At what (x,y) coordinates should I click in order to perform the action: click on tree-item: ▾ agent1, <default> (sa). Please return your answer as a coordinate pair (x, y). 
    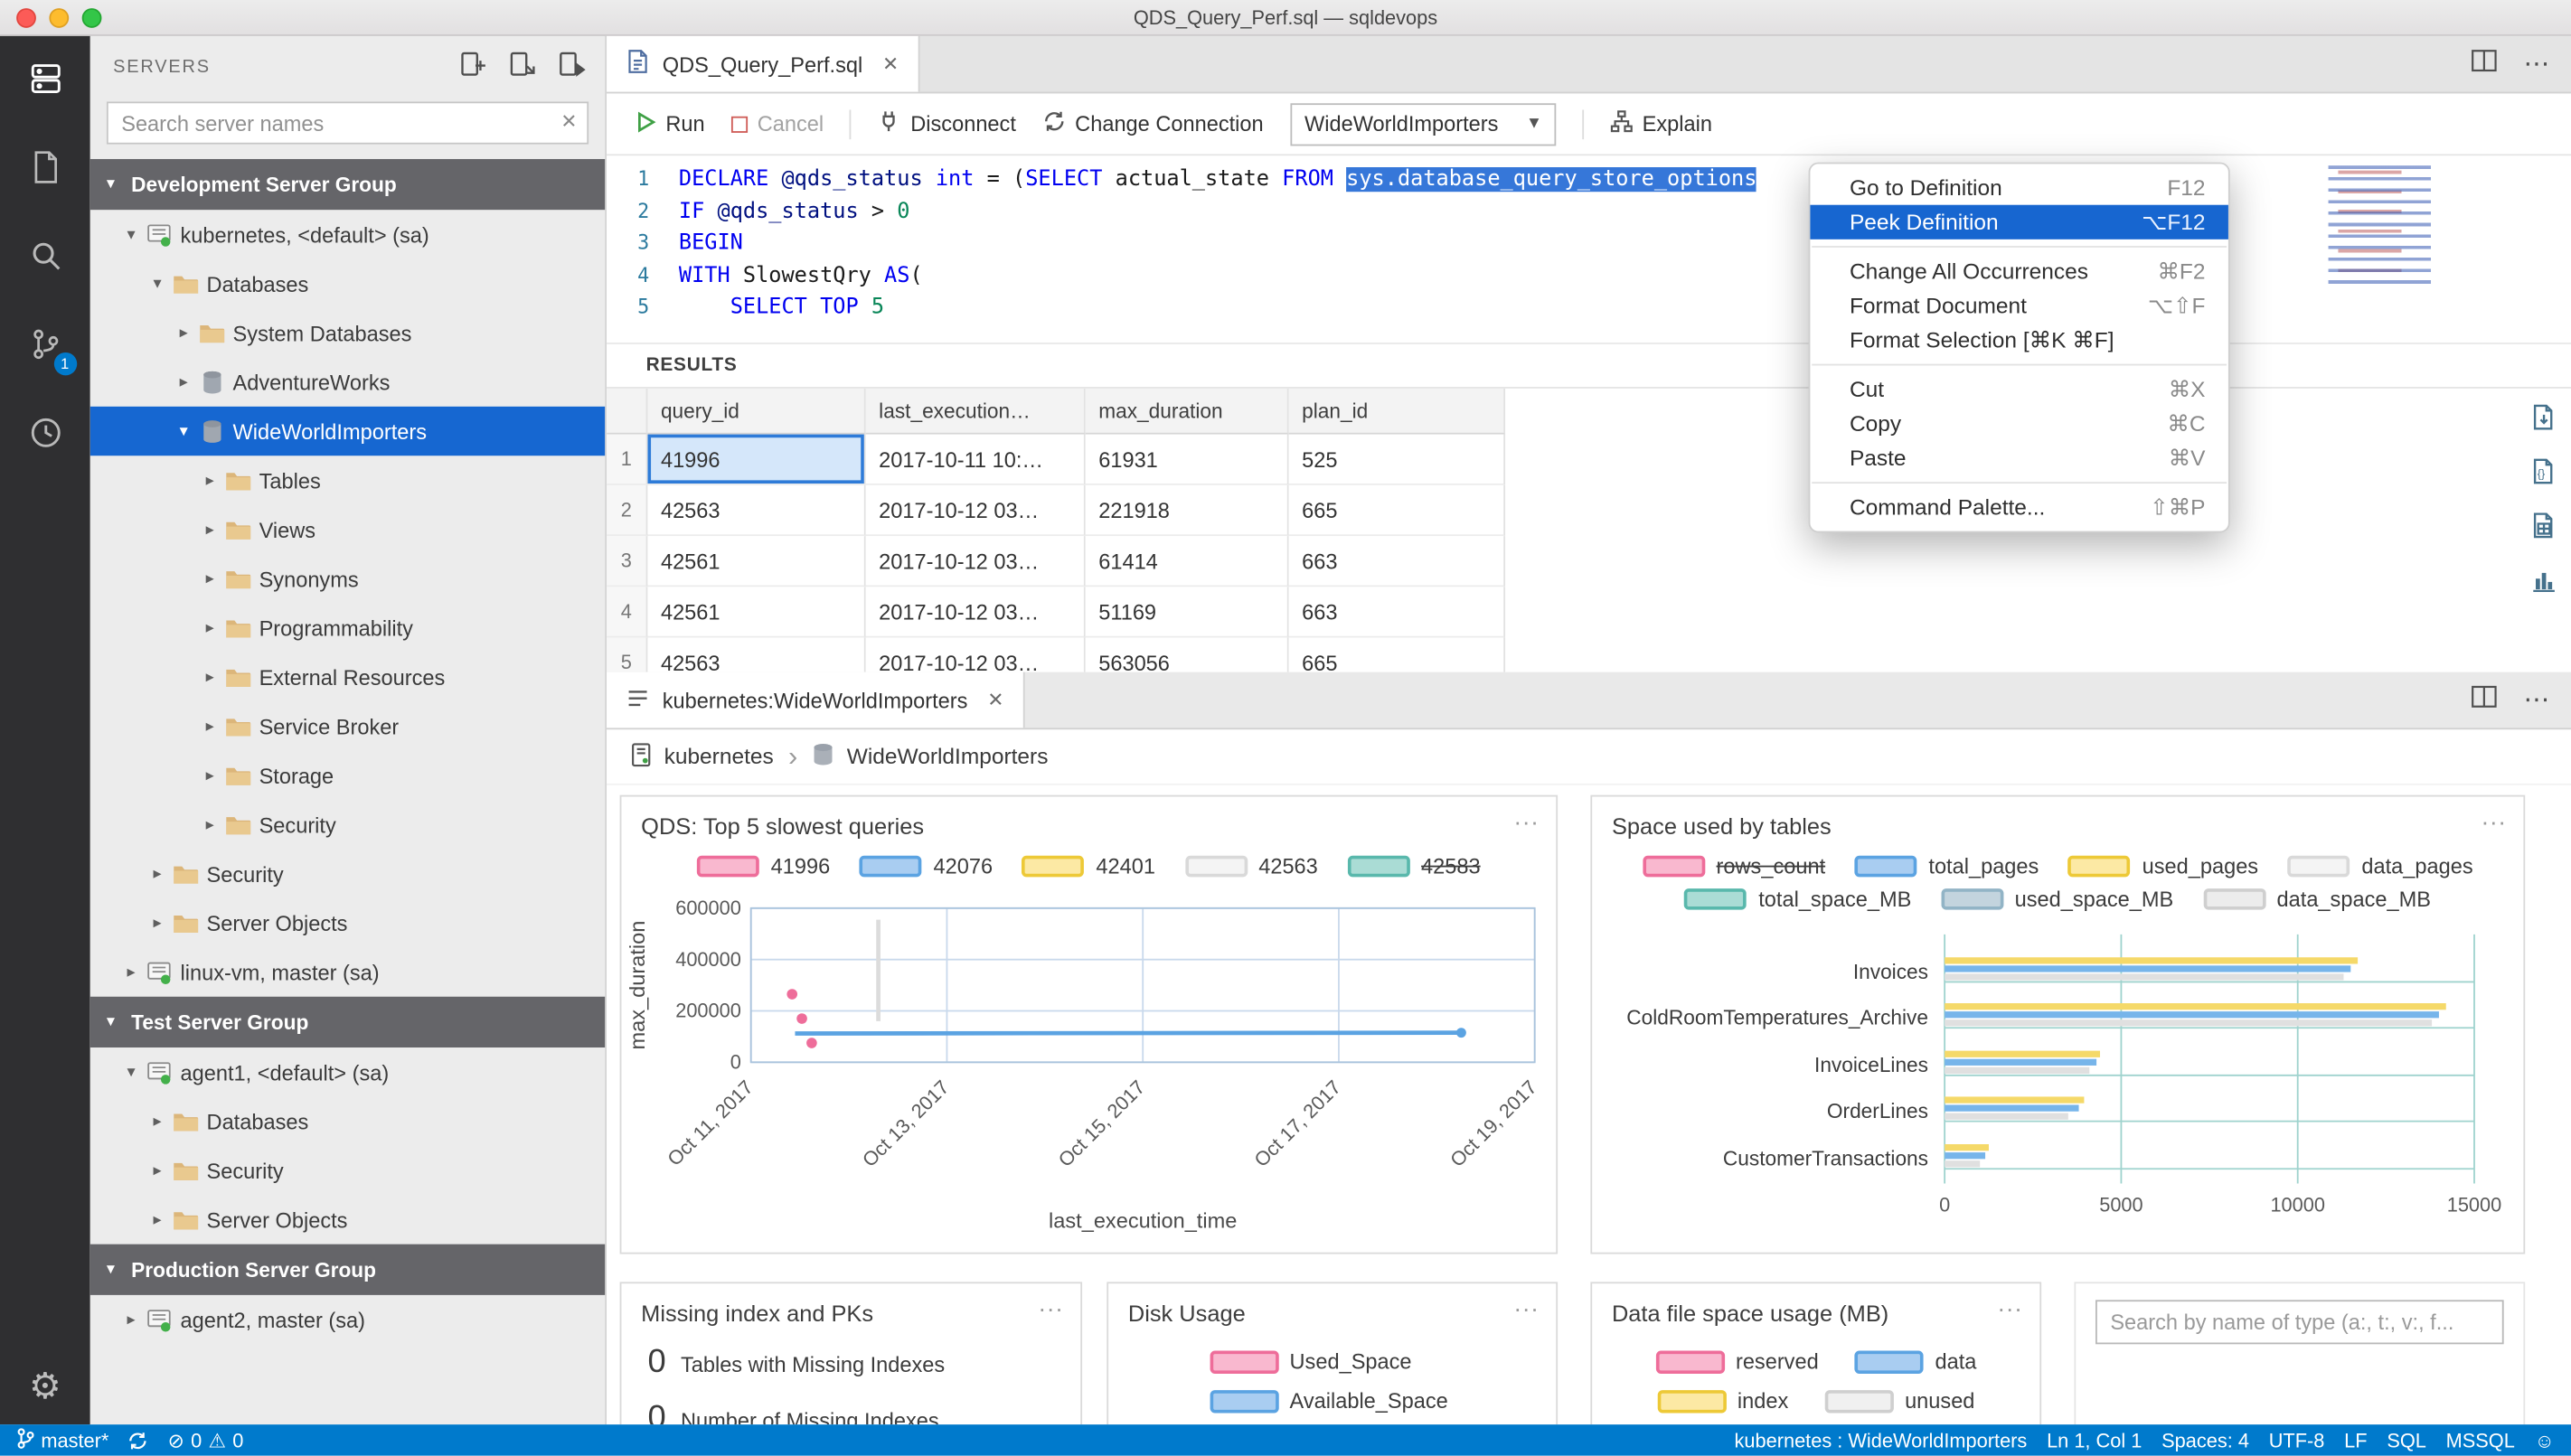
    Looking at the image, I should click on (348, 1072).